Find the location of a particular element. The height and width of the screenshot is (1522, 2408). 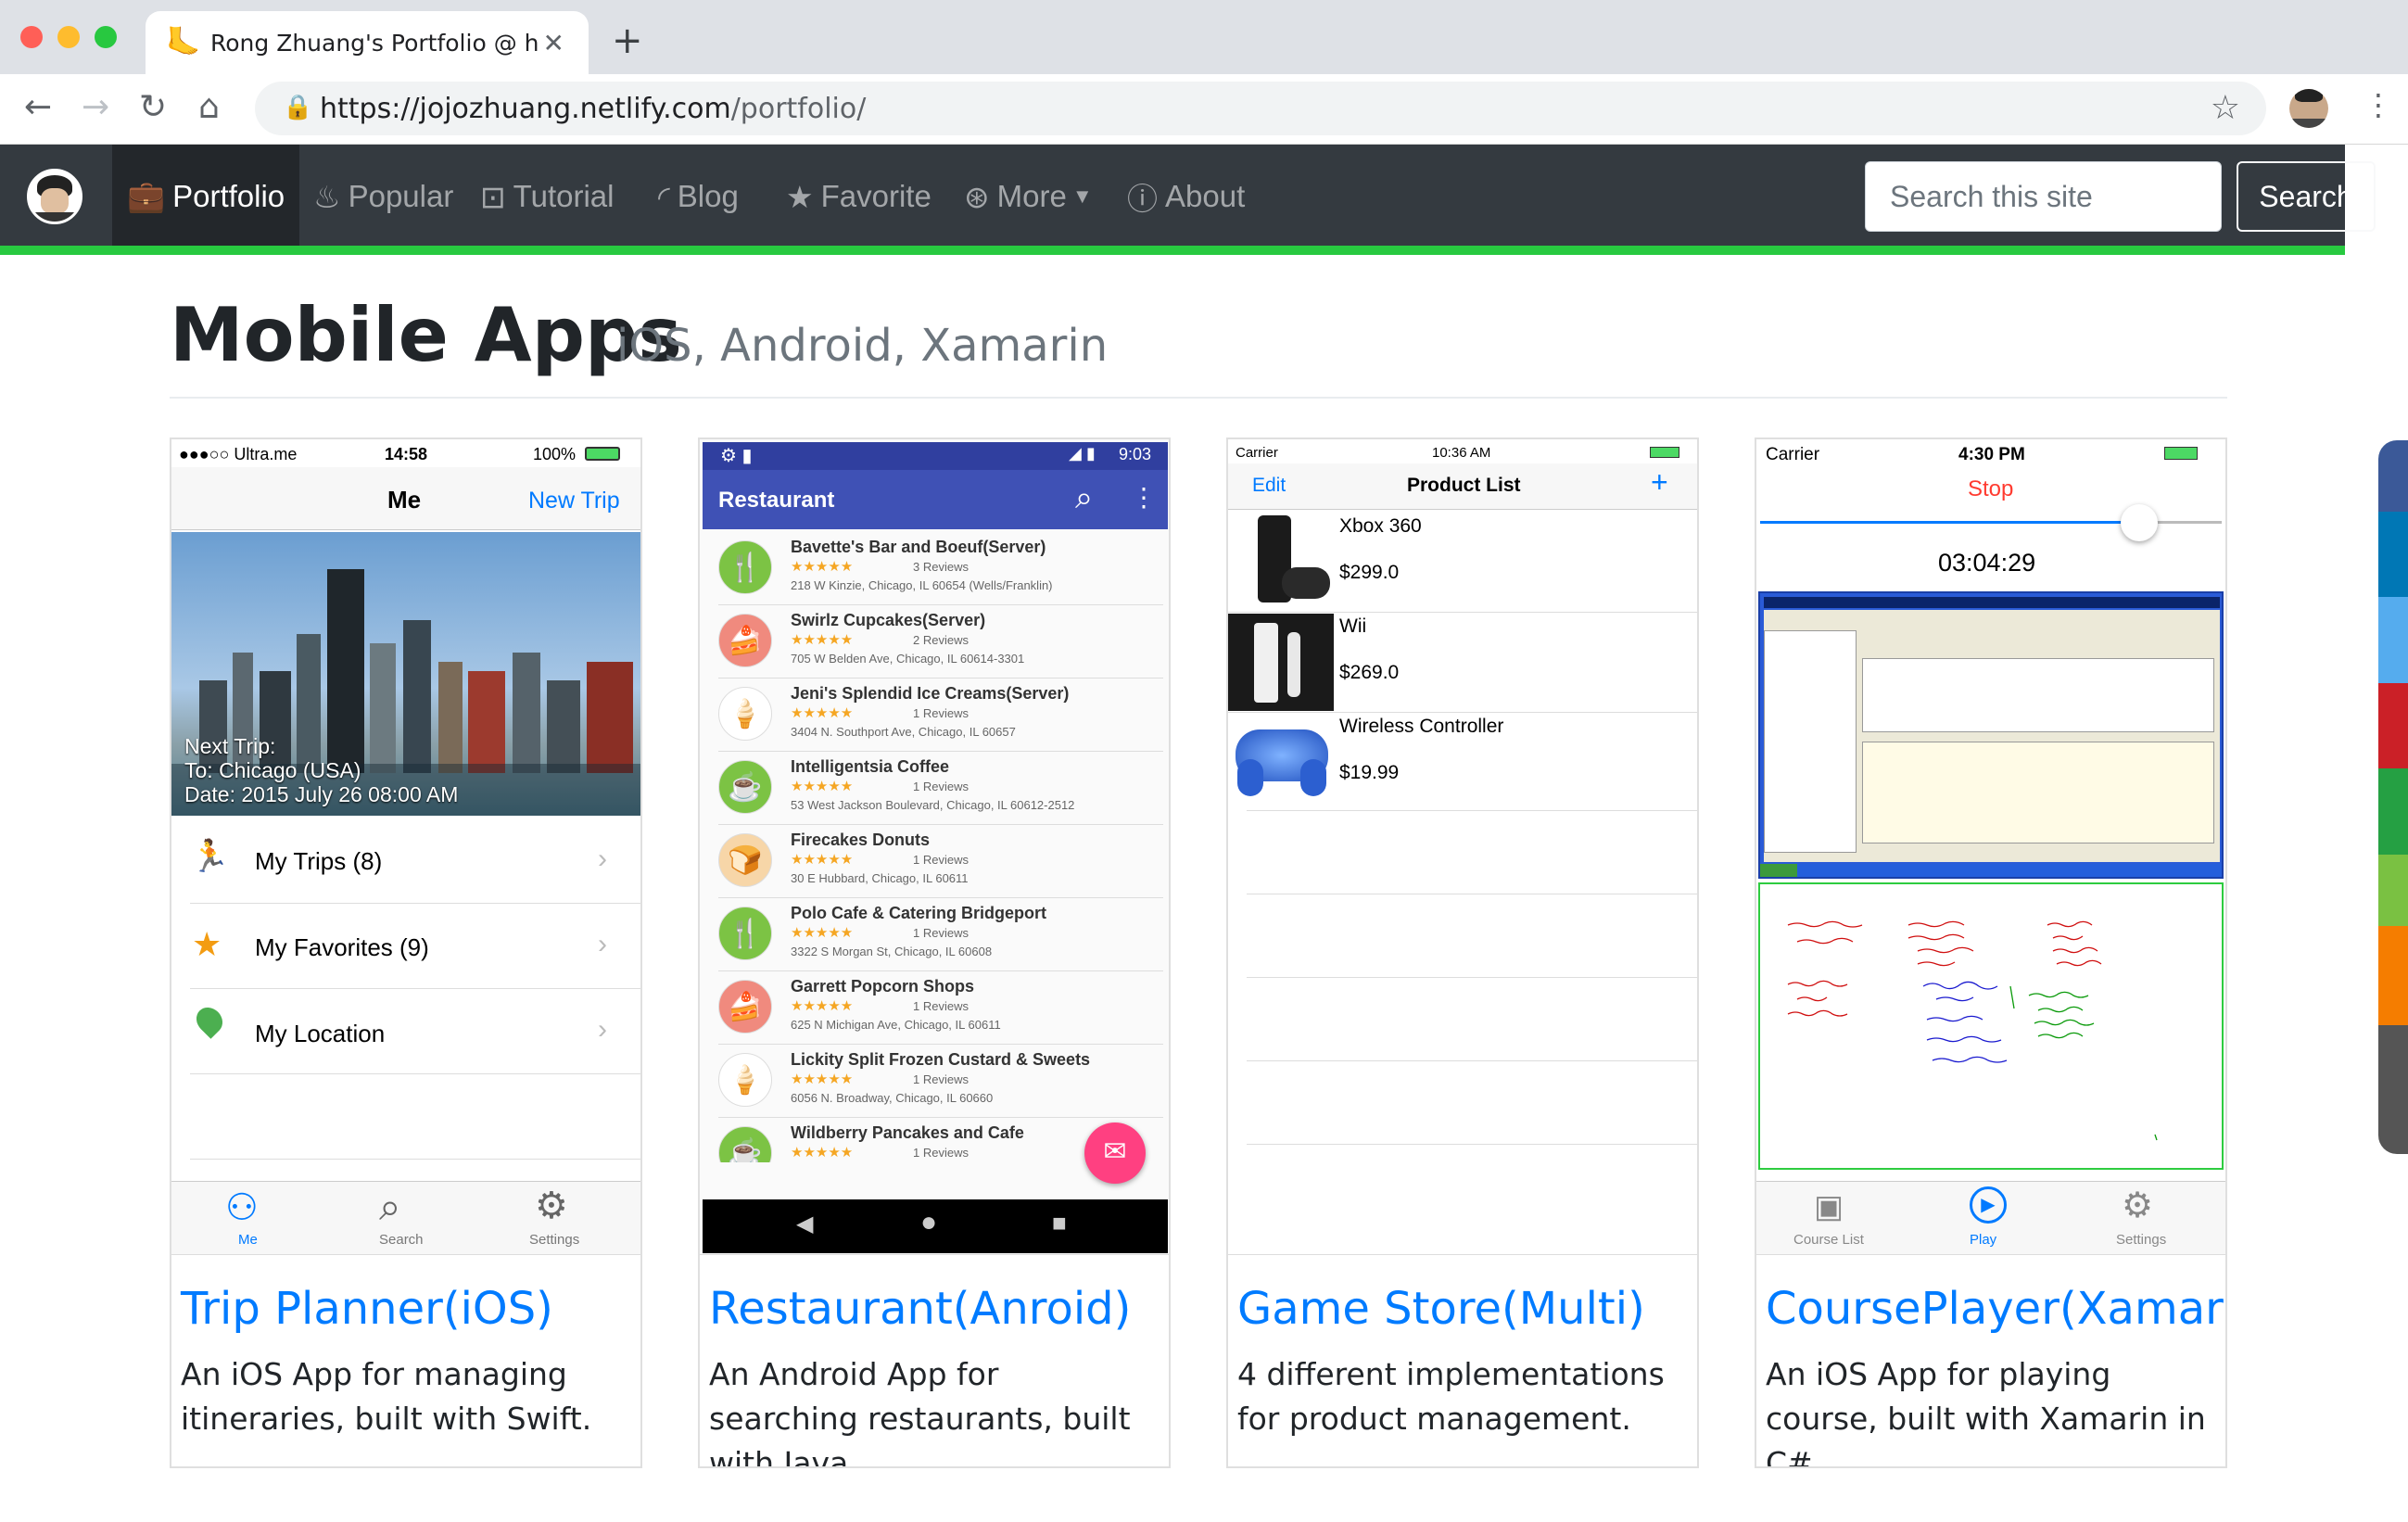

person-icon: ⚇ is located at coordinates (242, 1207).